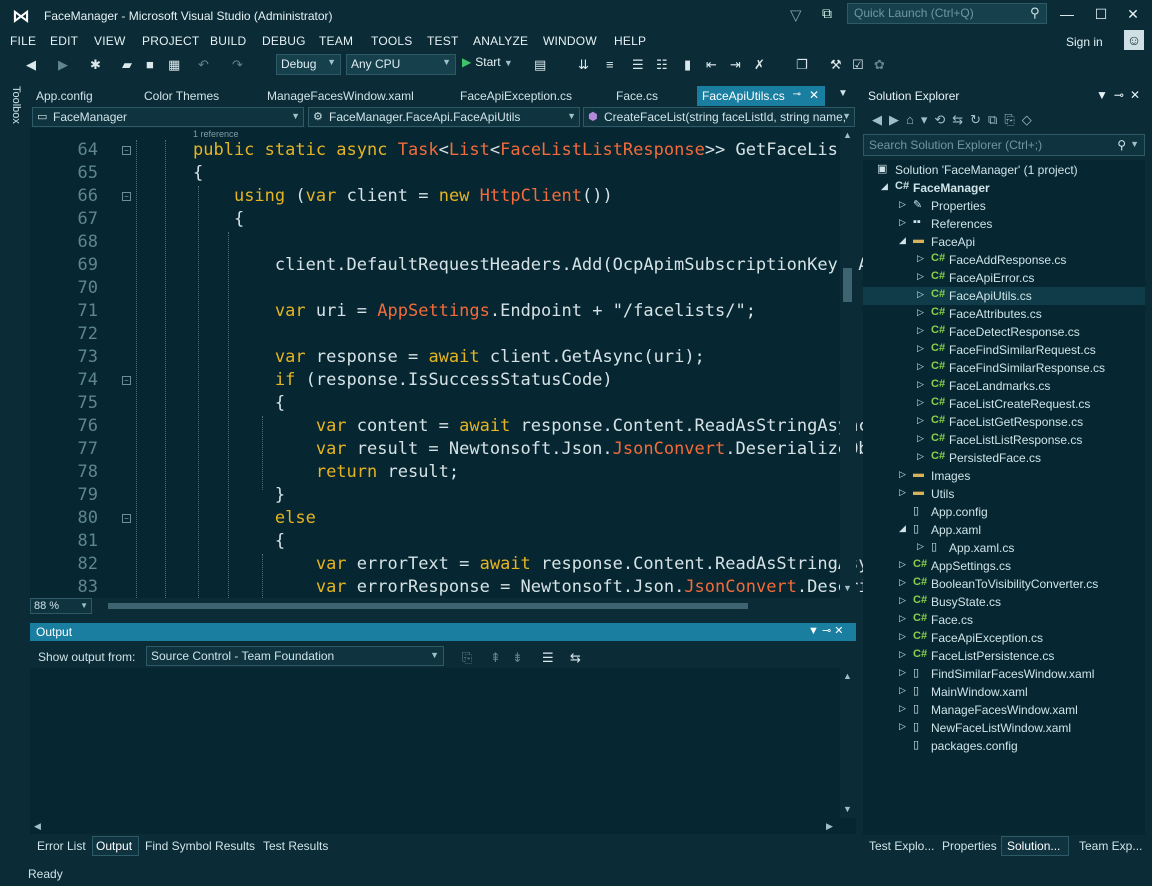 This screenshot has width=1152, height=886. What do you see at coordinates (517, 658) in the screenshot?
I see `next-message-icon: ⇟` at bounding box center [517, 658].